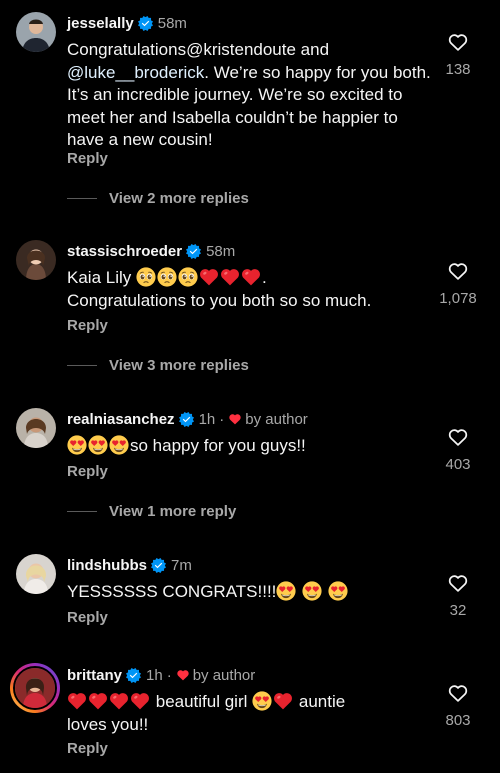 This screenshot has width=500, height=773. I want to click on view-more-replies: View 3 more replies, so click(158, 365).